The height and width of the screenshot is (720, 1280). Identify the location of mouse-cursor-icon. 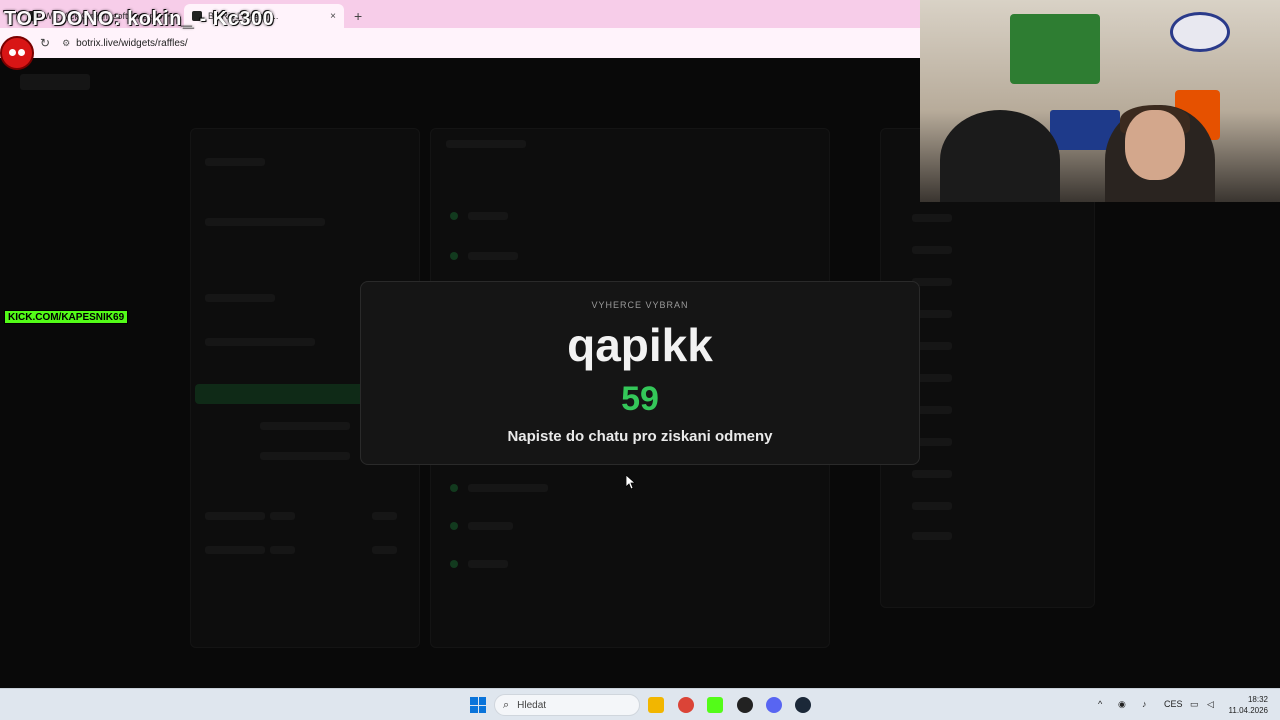
(631, 482).